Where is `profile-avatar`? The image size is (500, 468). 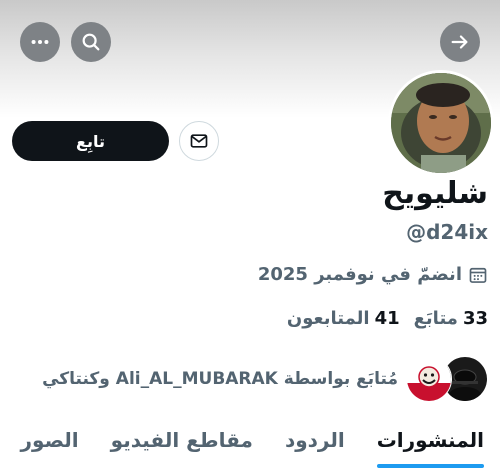
profile-avatar is located at coordinates (441, 123).